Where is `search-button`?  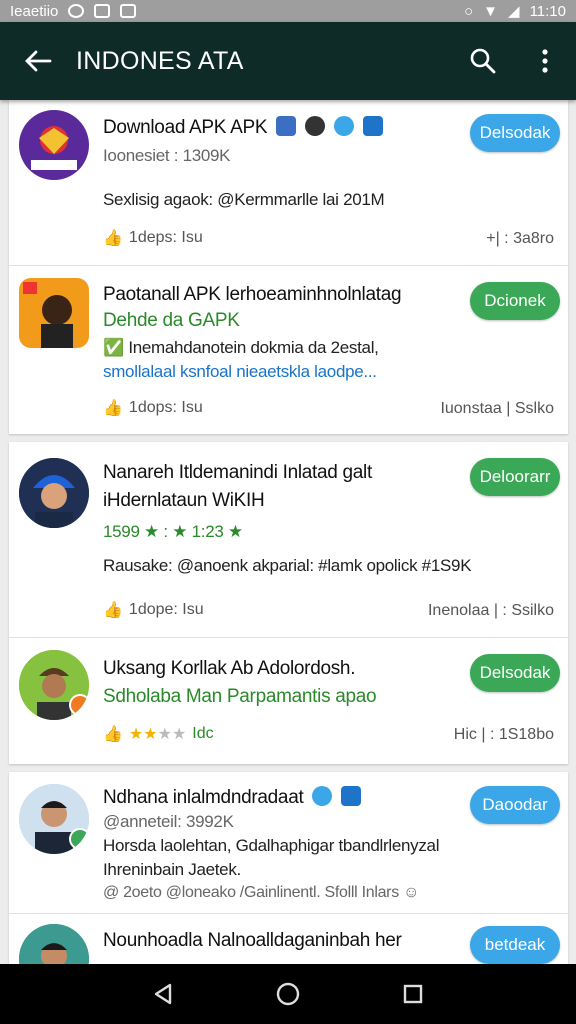 search-button is located at coordinates (483, 61).